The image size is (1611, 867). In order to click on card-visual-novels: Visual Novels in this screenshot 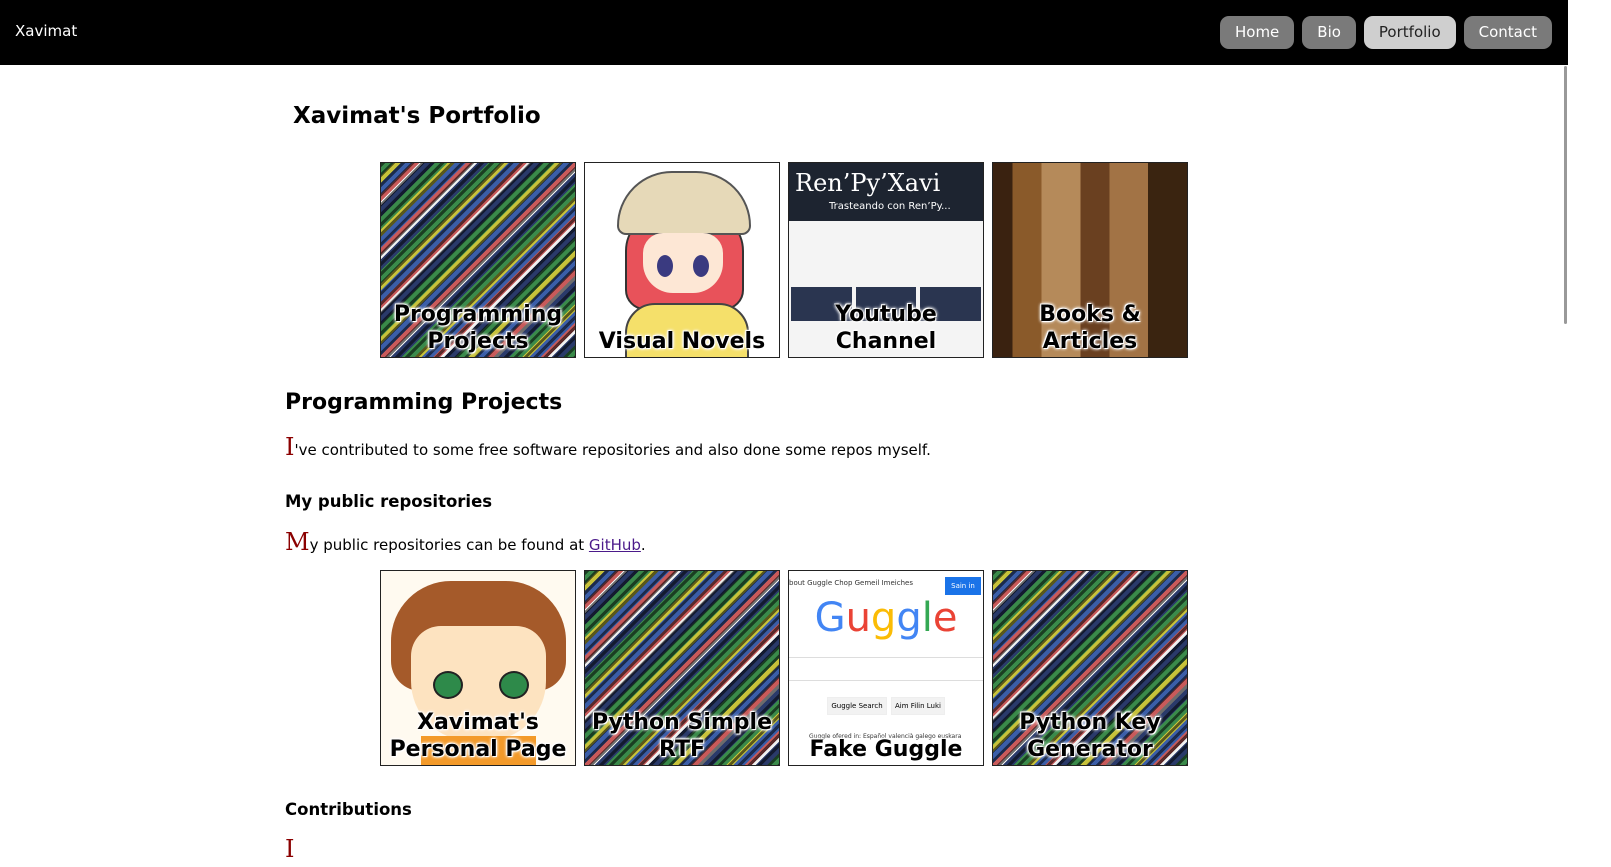, I will do `click(682, 260)`.